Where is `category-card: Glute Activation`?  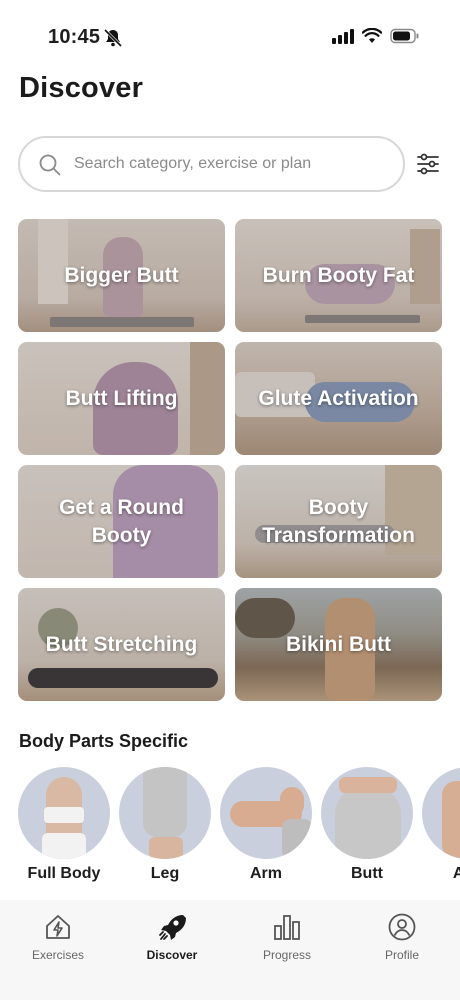
category-card: Glute Activation is located at coordinates (338, 398).